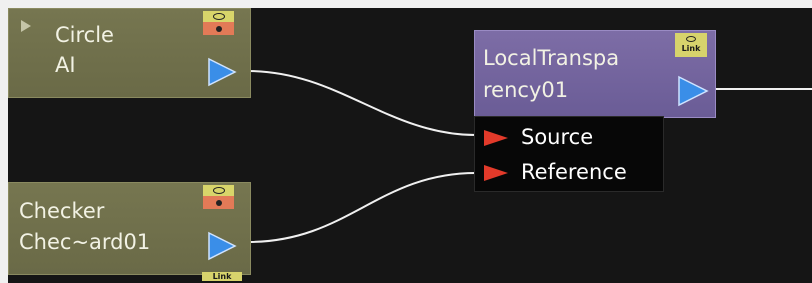  I want to click on circle-output-port-icon, so click(222, 72).